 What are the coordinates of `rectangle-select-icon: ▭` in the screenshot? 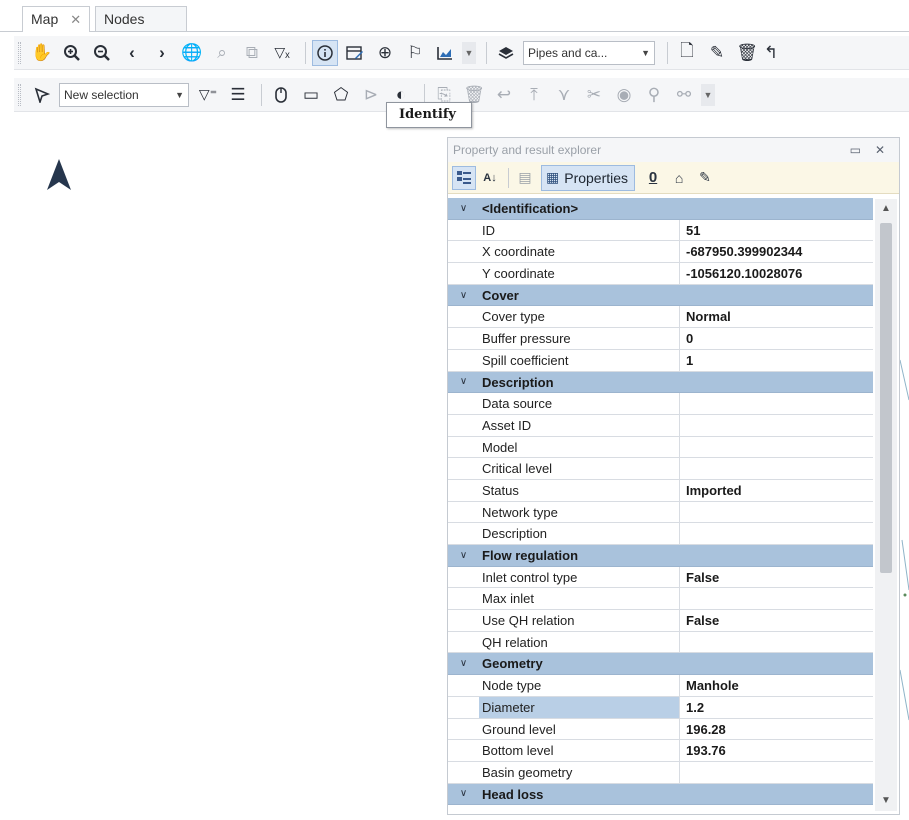 It's located at (311, 95).